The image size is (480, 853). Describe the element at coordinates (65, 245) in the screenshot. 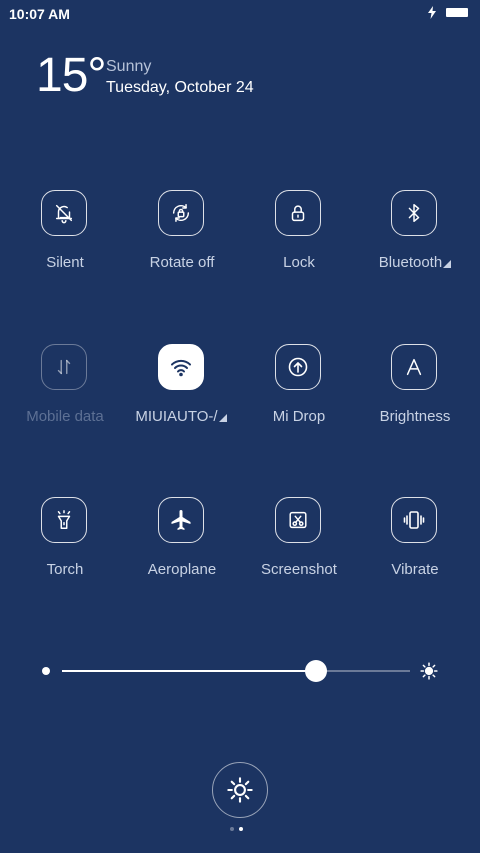

I see `toggle-silent: Silent` at that location.